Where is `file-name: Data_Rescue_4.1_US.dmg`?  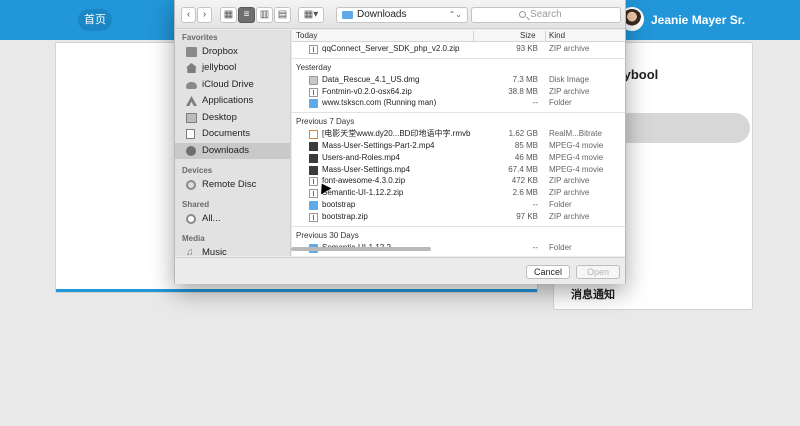
file-name: Data_Rescue_4.1_US.dmg is located at coordinates (371, 79).